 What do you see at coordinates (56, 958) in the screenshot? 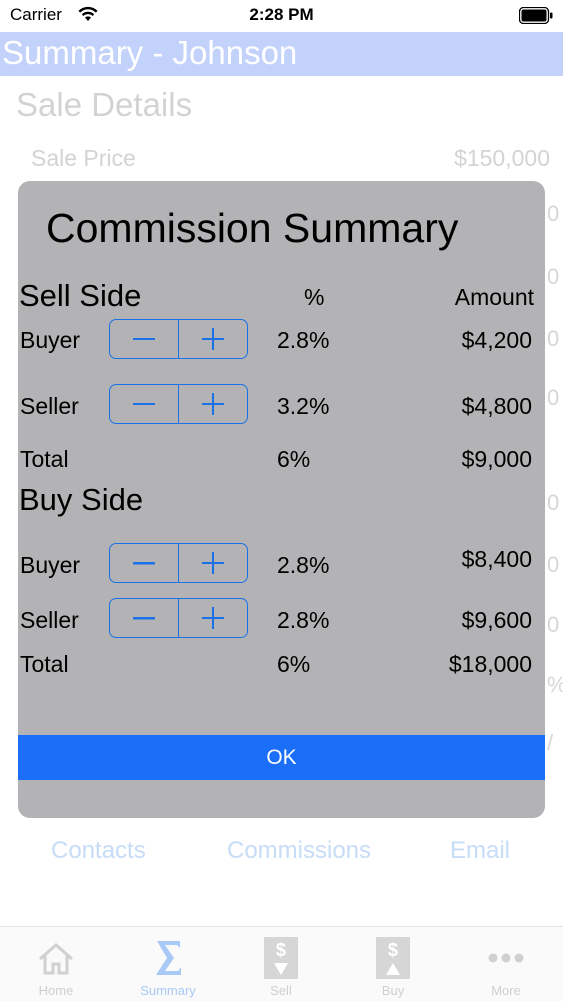
I see `home-icon` at bounding box center [56, 958].